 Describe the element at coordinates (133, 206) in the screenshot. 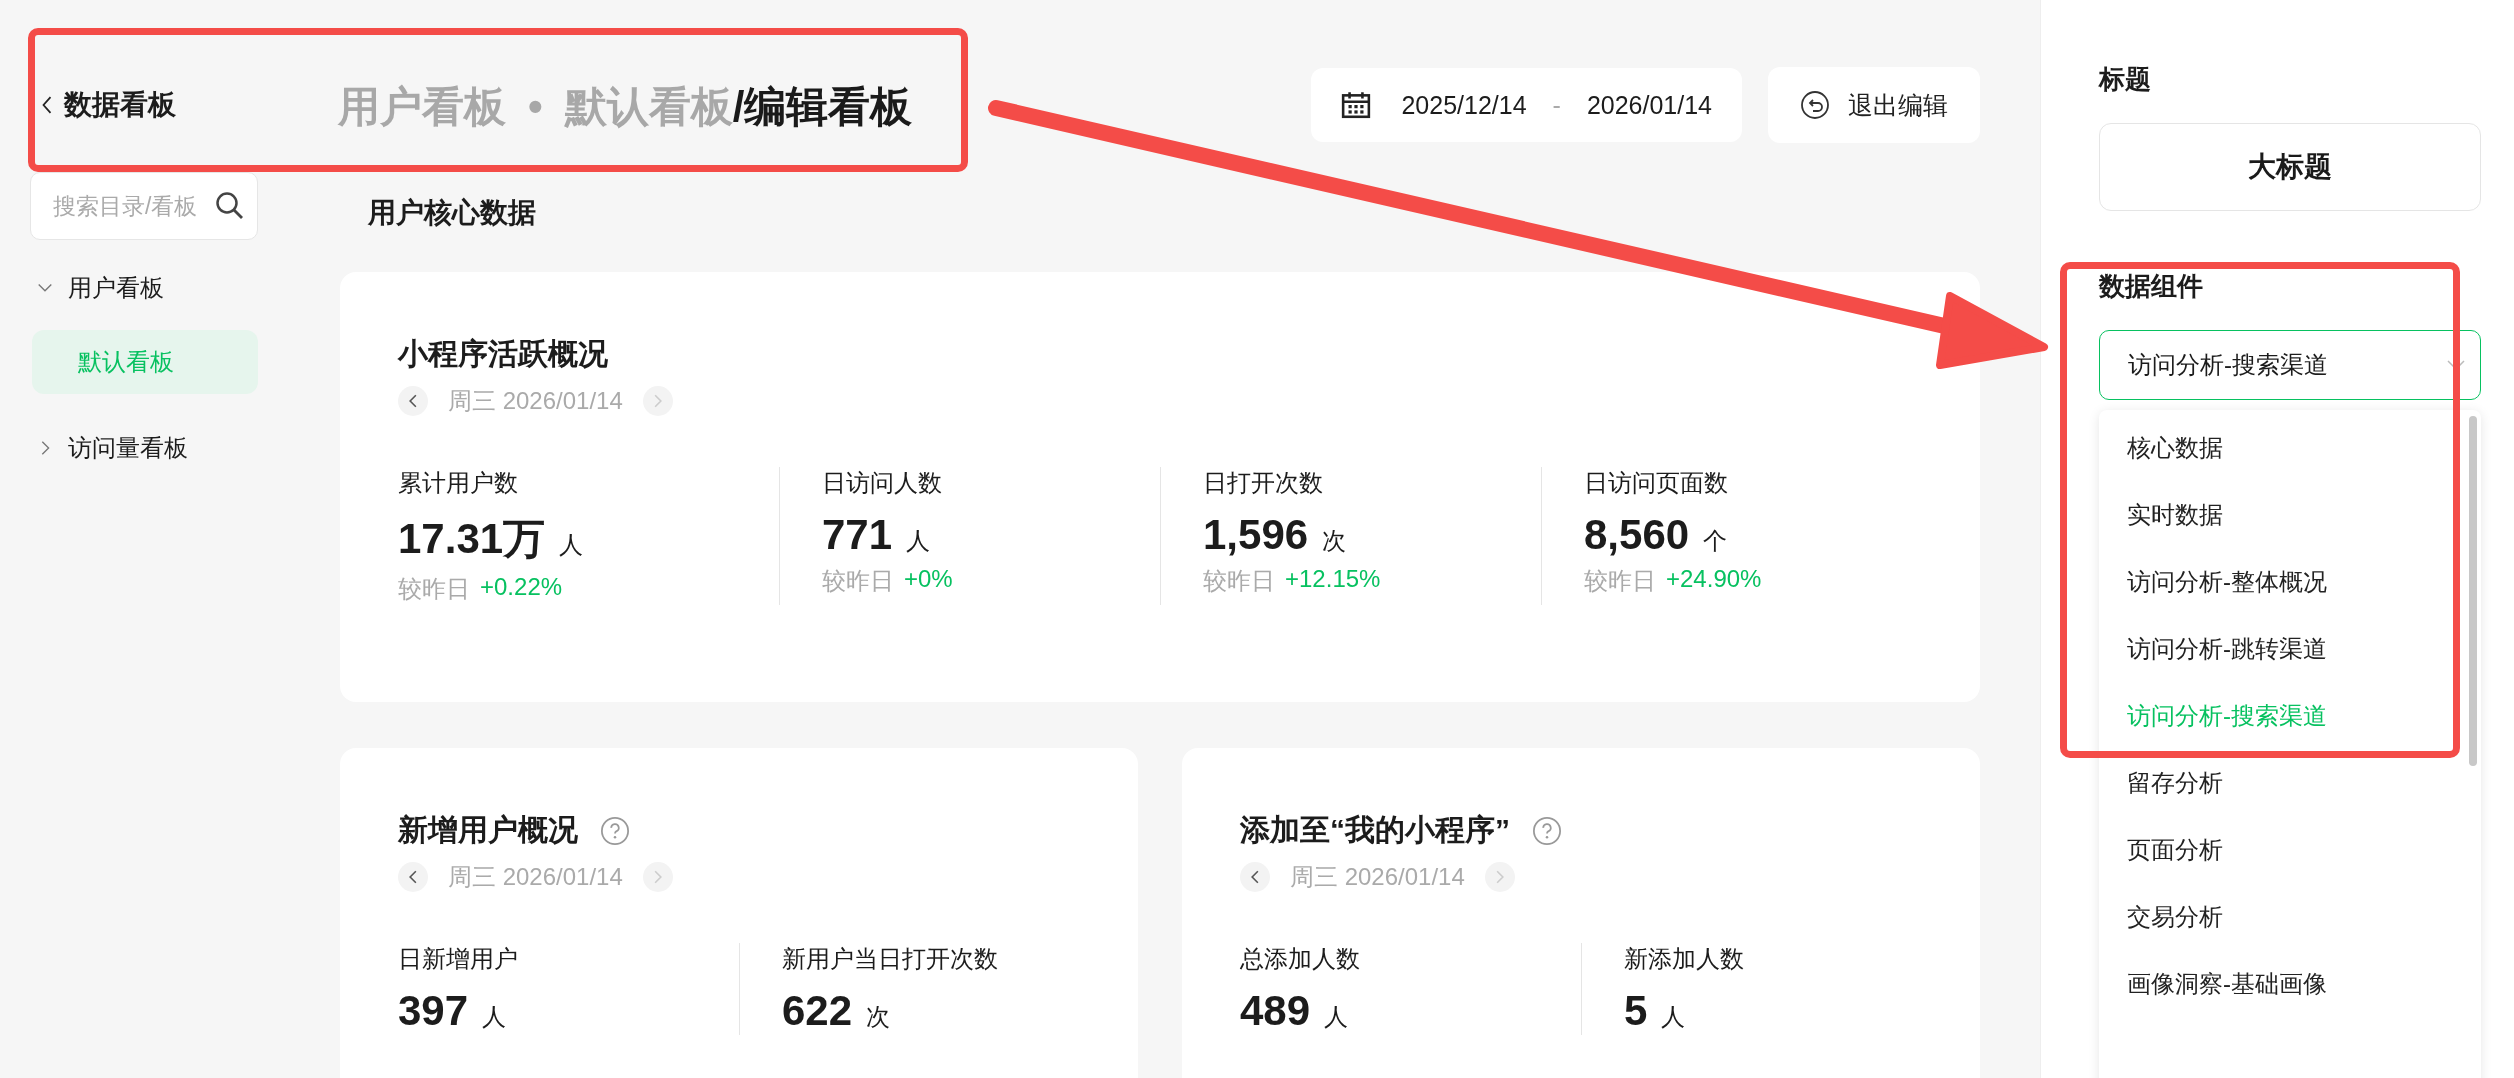

I see `search-input: 搜索目录/看板` at that location.